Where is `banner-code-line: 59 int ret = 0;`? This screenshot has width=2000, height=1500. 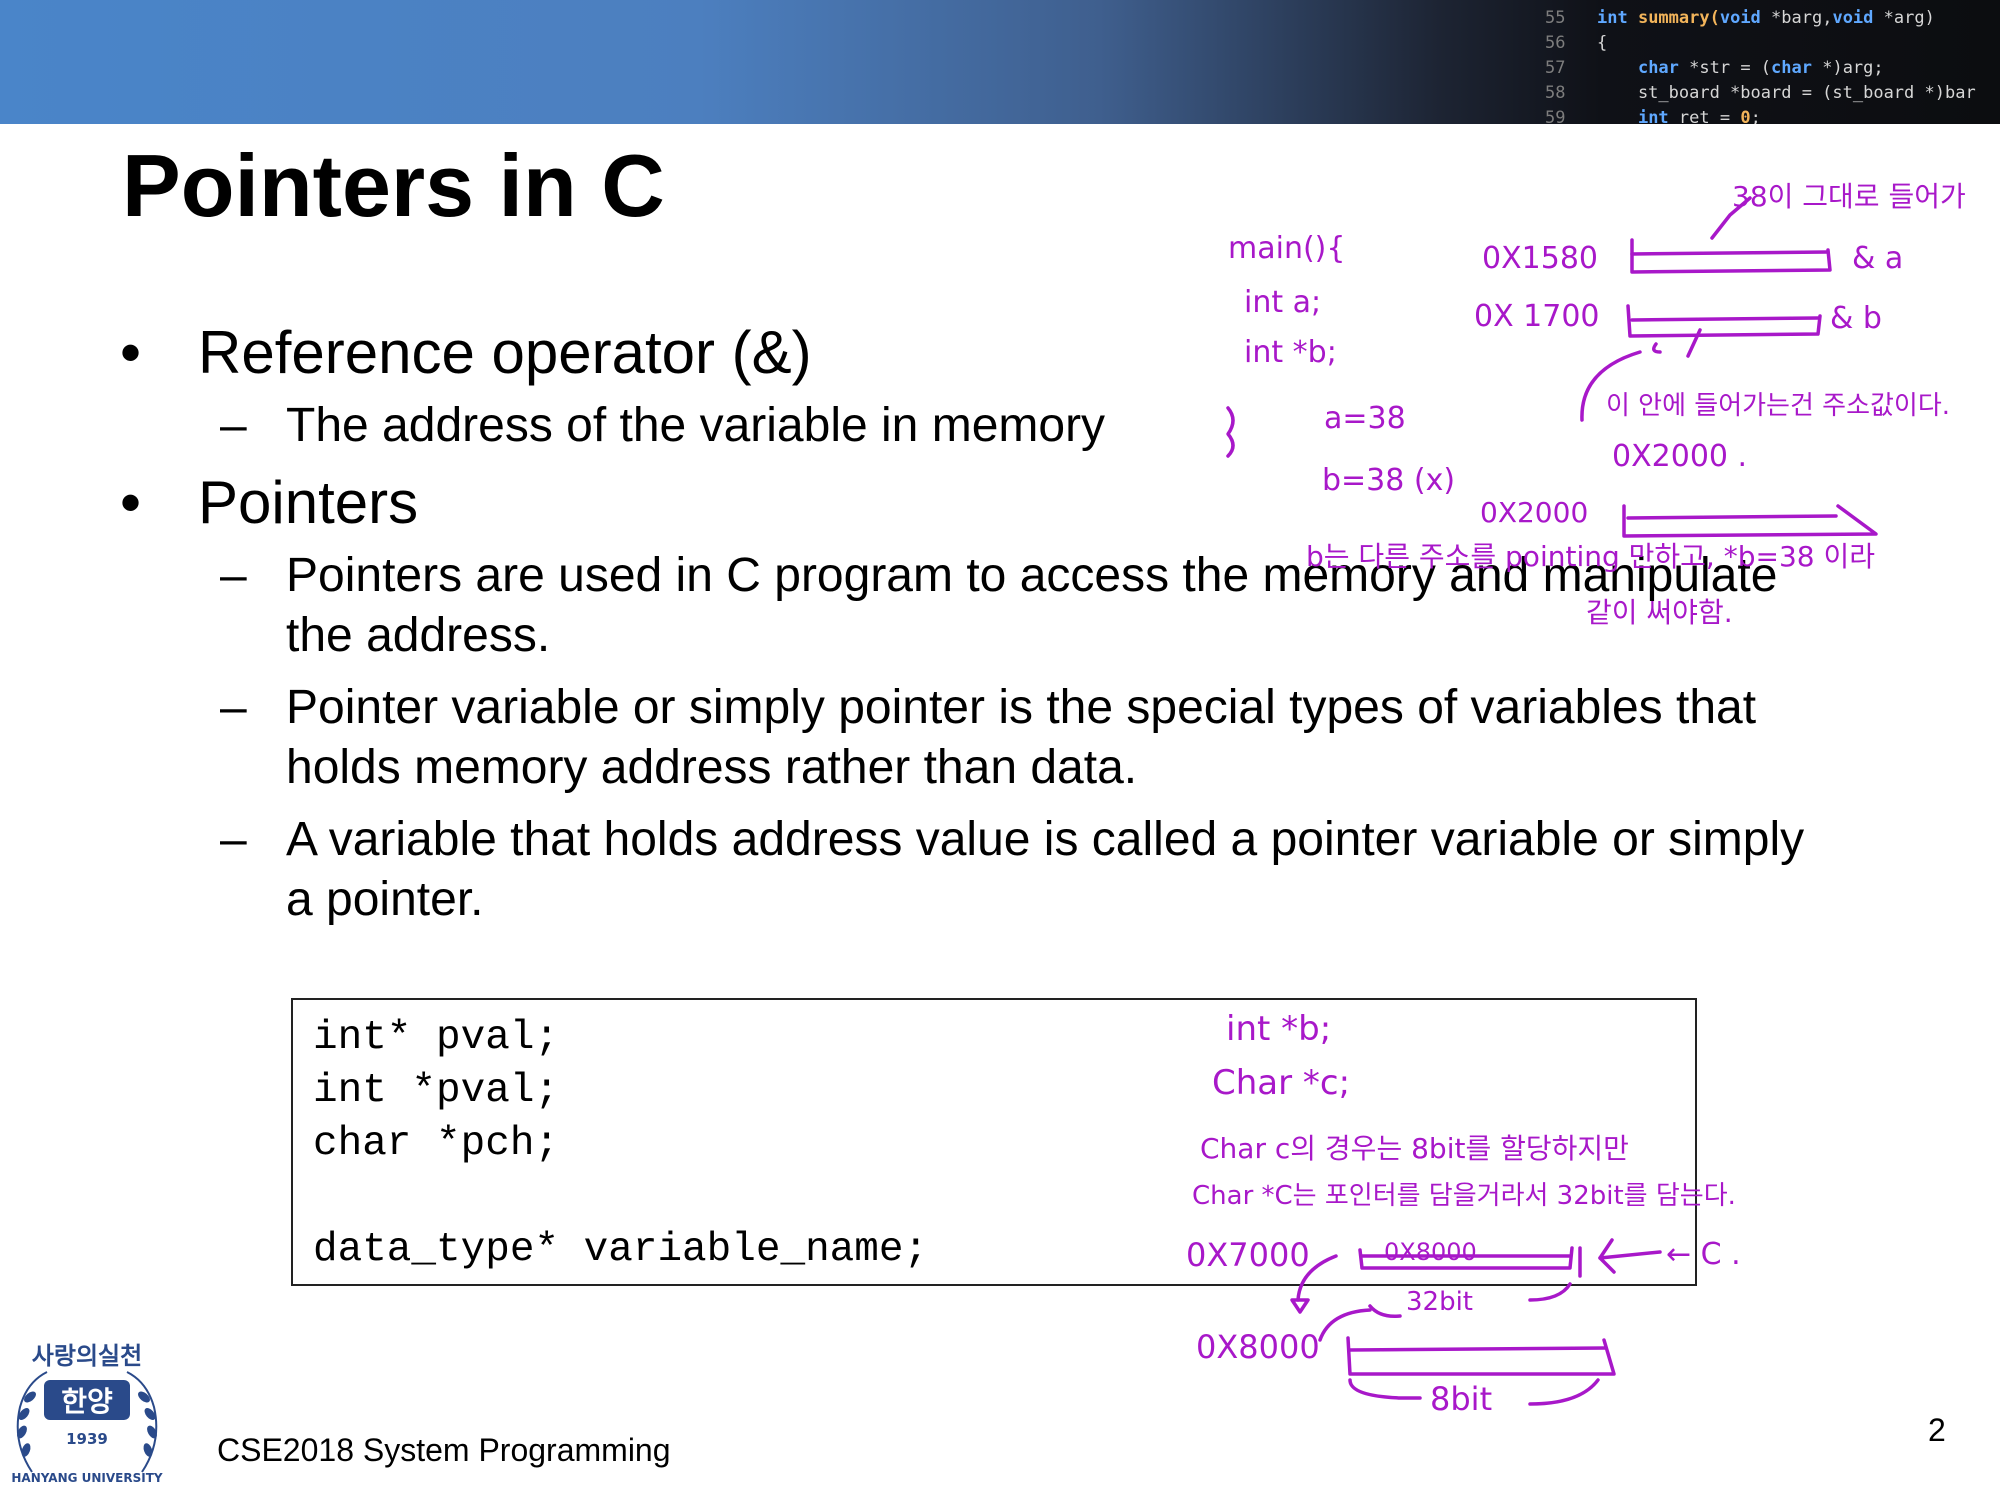 banner-code-line: 59 int ret = 0; is located at coordinates (1772, 115).